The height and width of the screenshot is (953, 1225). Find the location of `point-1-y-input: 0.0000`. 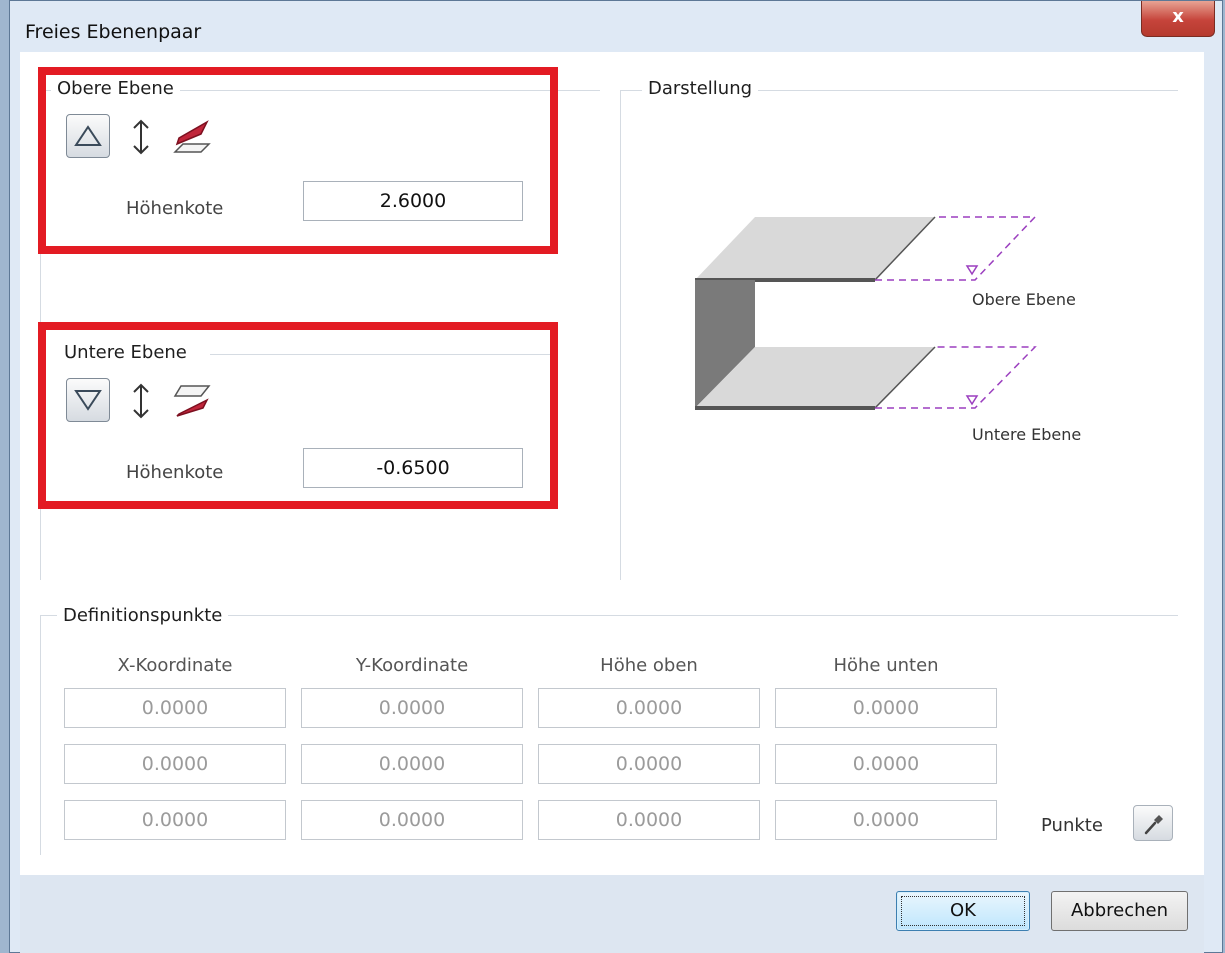

point-1-y-input: 0.0000 is located at coordinates (412, 708).